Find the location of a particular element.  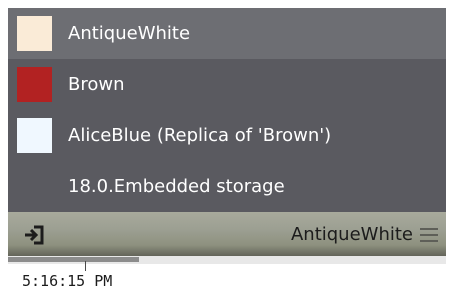

footer-bar: AntiqueWhite is located at coordinates (227, 235).